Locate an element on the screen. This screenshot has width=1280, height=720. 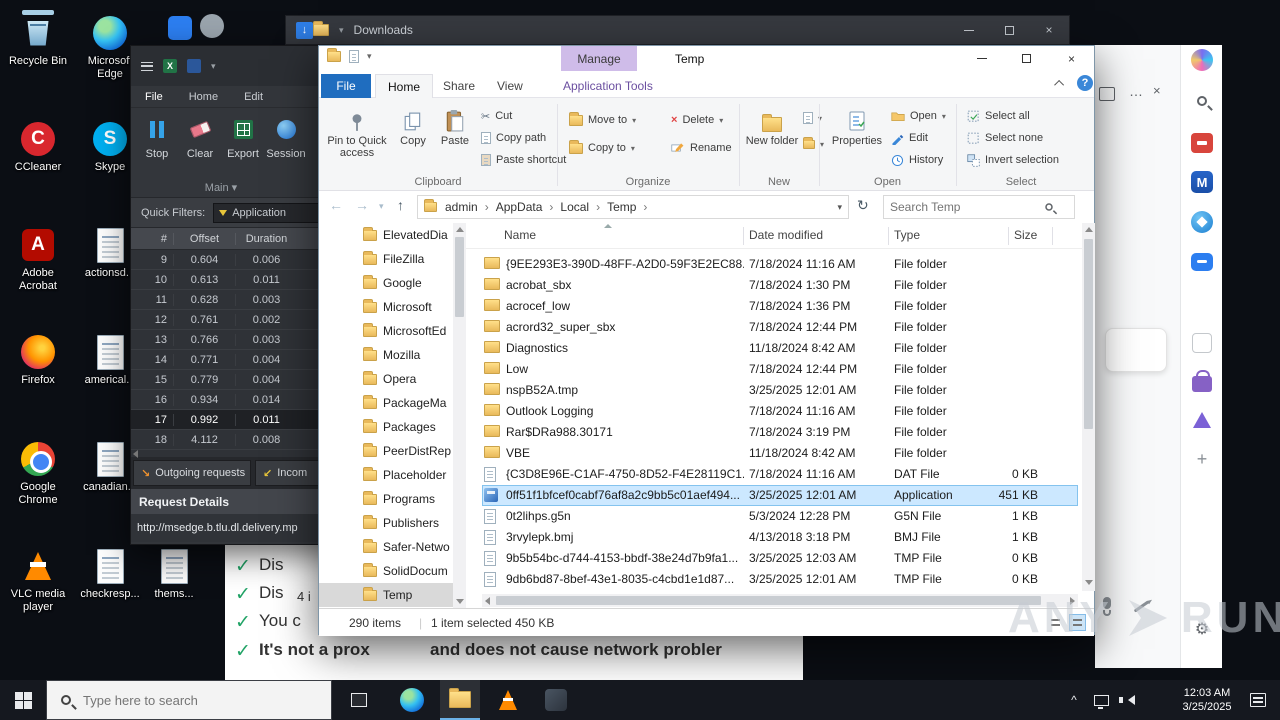
forward-button: → is located at coordinates (362, 205).